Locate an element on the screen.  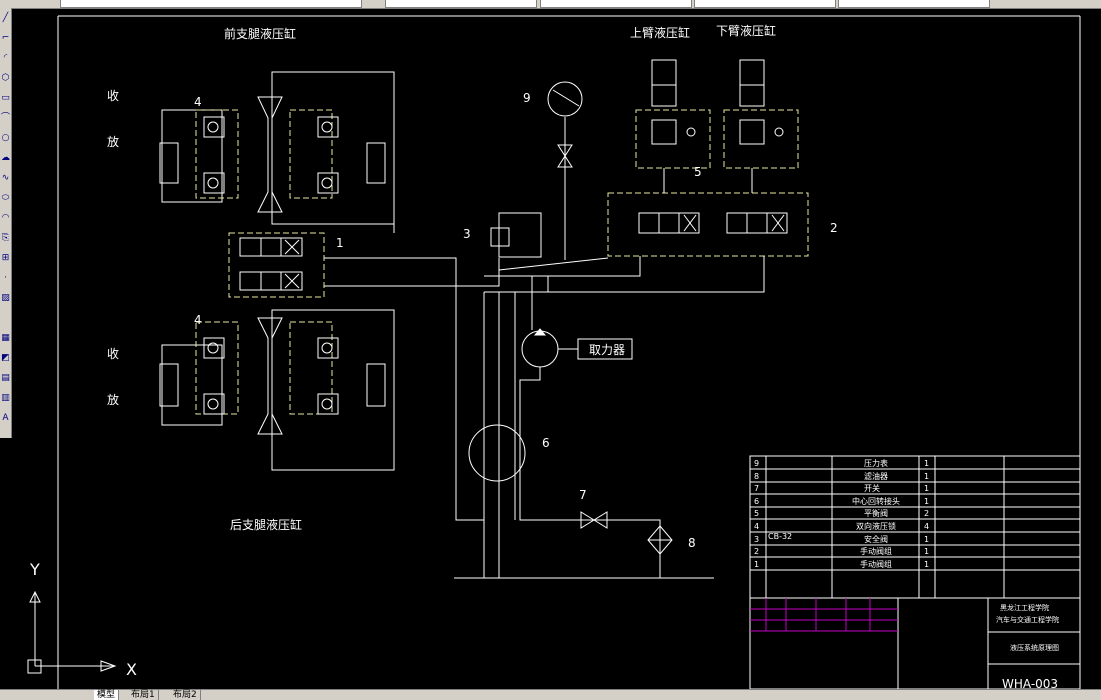
bom-qty: 2 is located at coordinates (926, 513).